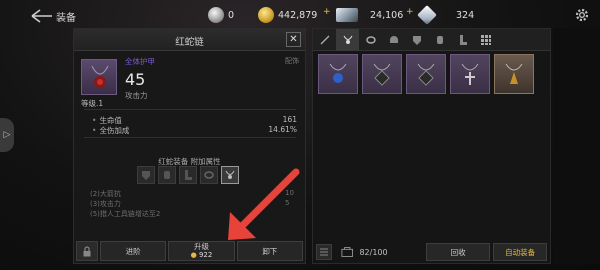 This screenshot has height=270, width=600. I want to click on upgrade-cost-value: 922, so click(205, 255).